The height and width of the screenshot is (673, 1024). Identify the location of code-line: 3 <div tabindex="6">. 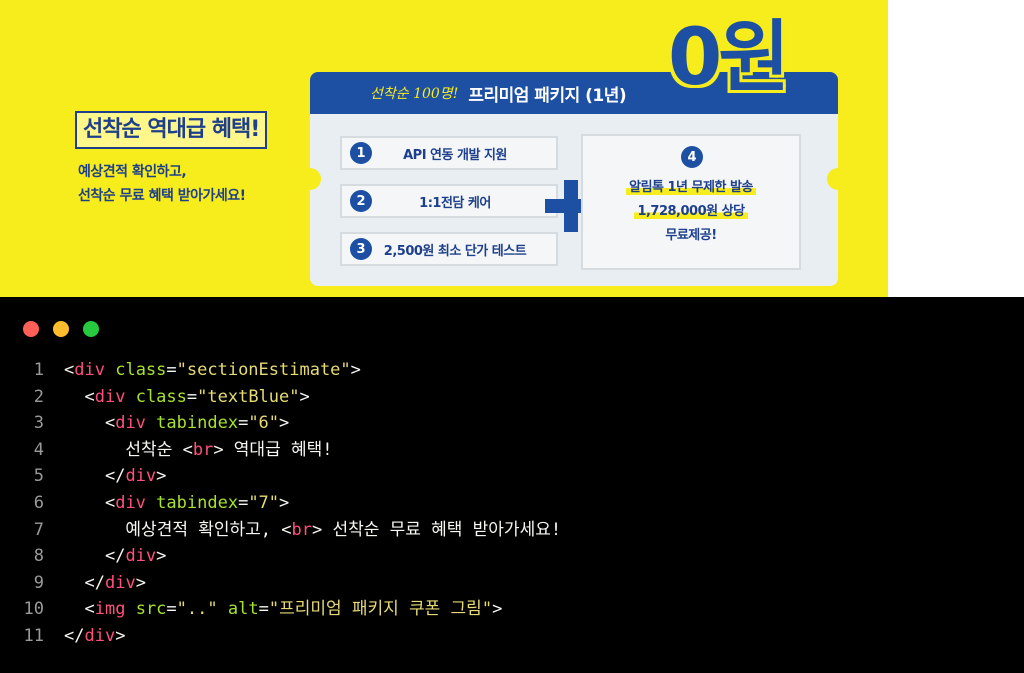
(512, 423).